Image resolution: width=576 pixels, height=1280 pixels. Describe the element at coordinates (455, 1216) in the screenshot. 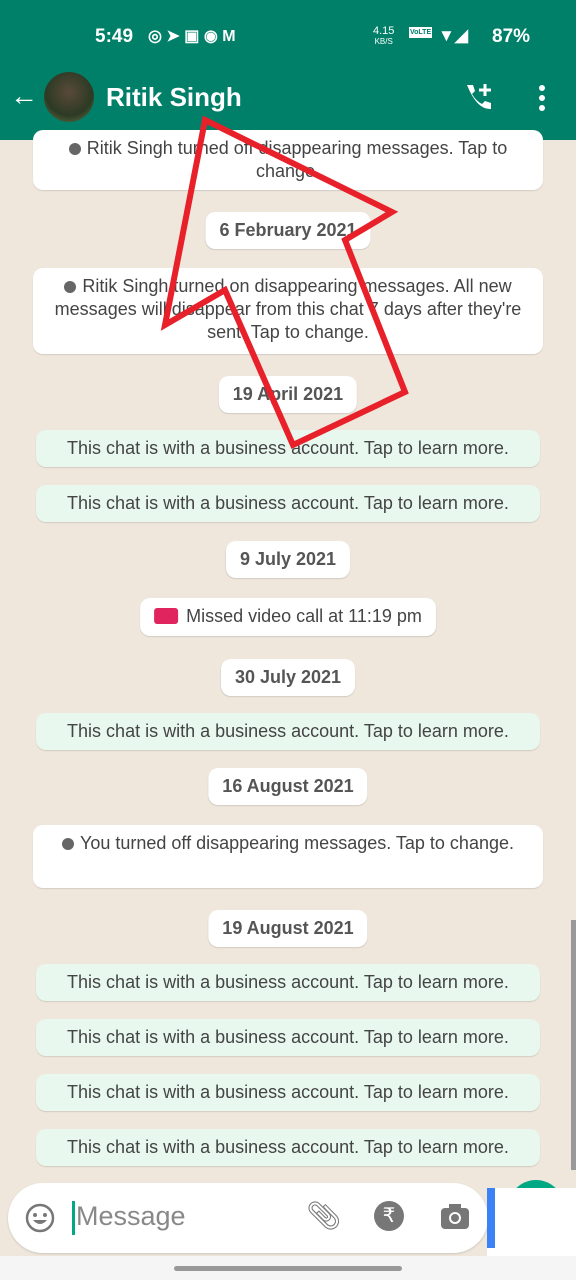

I see `camera-icon` at that location.